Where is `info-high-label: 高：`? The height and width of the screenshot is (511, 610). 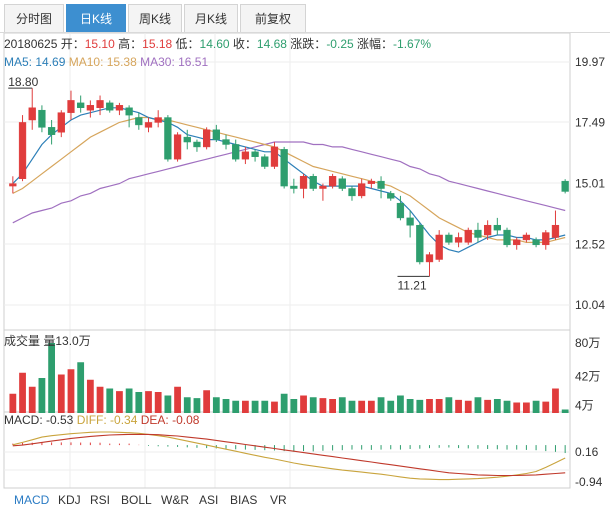
info-high-label: 高： is located at coordinates (130, 44).